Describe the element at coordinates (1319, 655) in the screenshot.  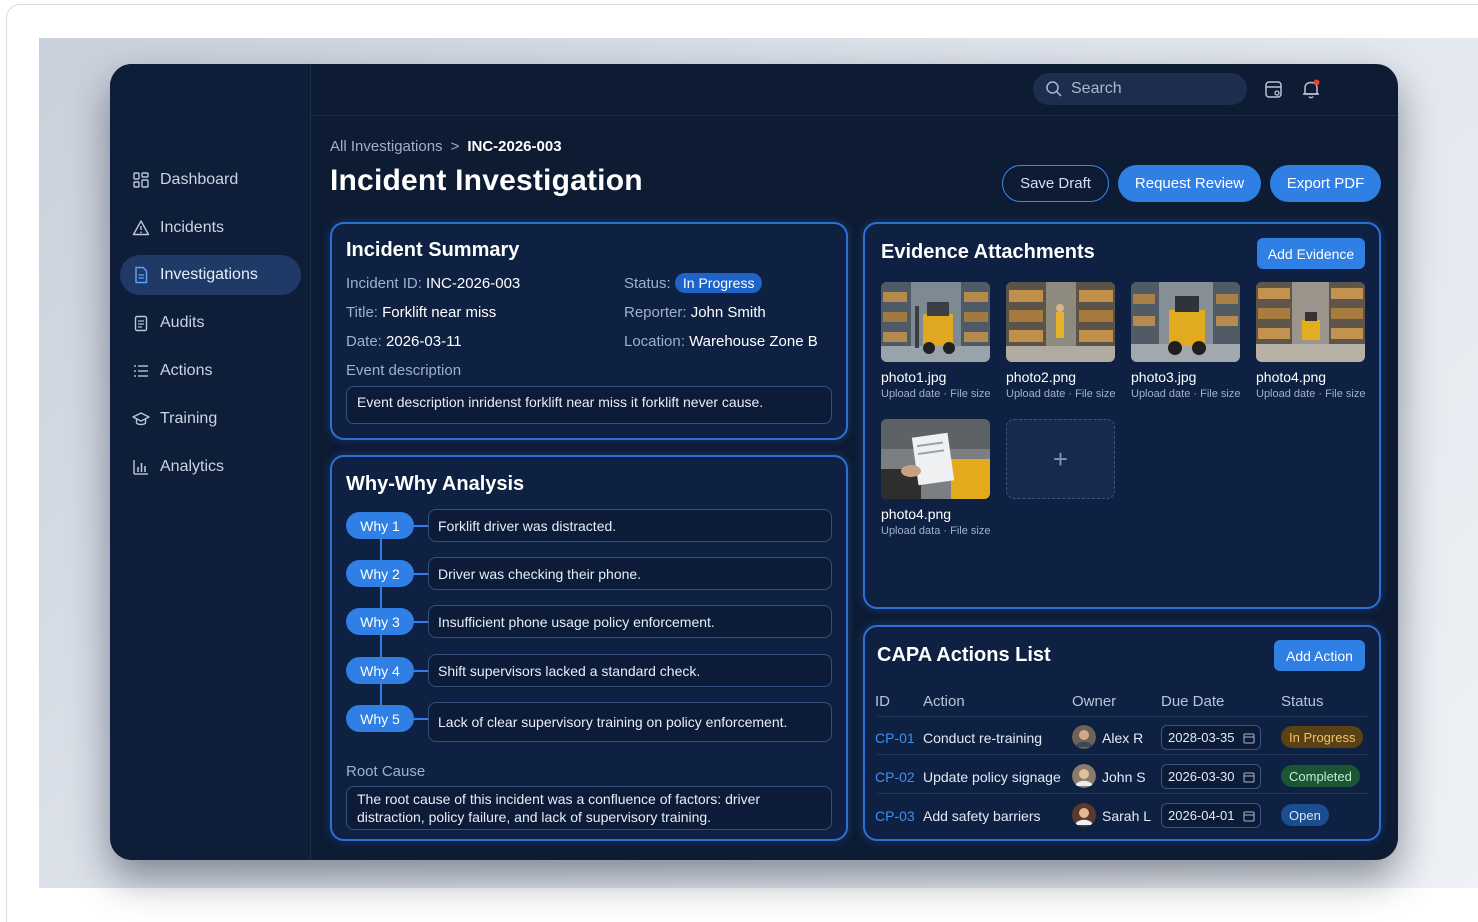
I see `add-action-button: Add Action` at that location.